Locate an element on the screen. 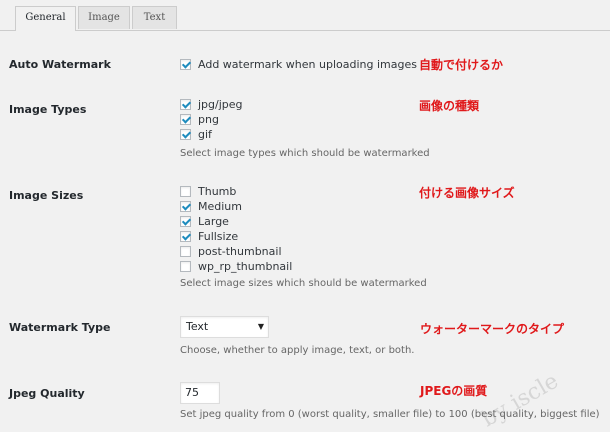  image-size-option-medium: Medium is located at coordinates (211, 206).